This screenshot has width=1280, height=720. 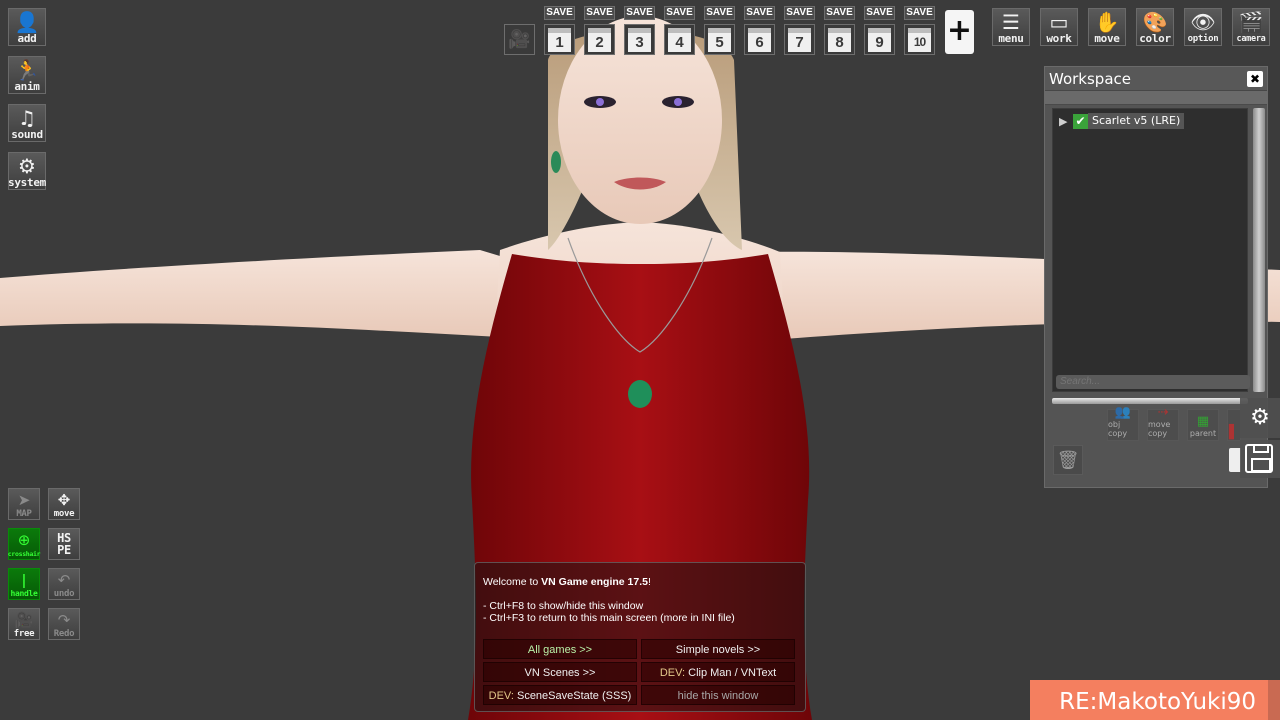 What do you see at coordinates (64, 624) in the screenshot?
I see `redo-button: ↷ Redo` at bounding box center [64, 624].